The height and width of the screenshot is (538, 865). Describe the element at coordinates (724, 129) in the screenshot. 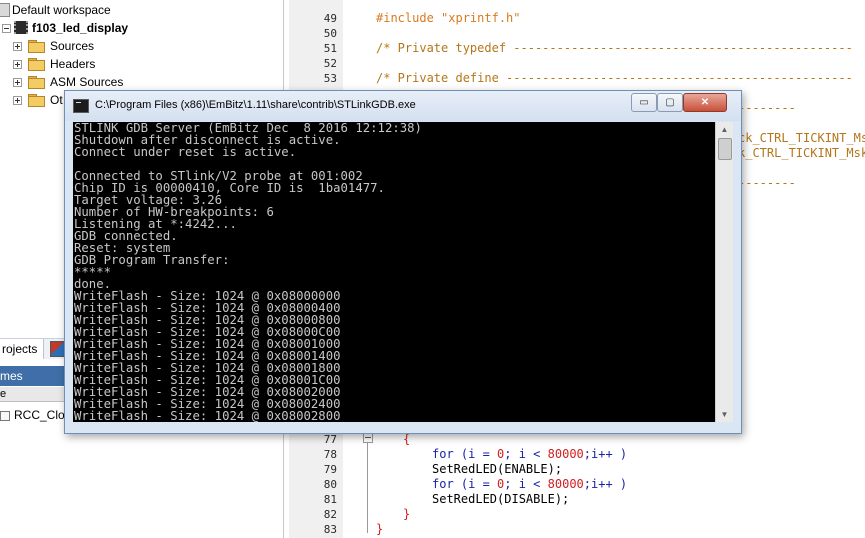

I see `scroll-up-icon: ▲` at that location.